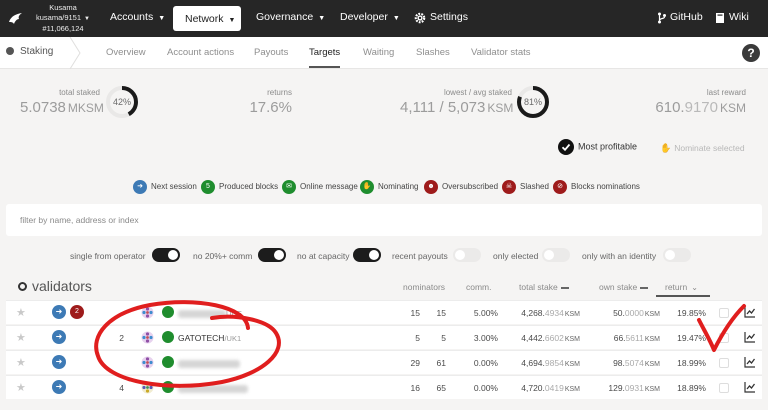 The height and width of the screenshot is (410, 768). What do you see at coordinates (75, 53) in the screenshot?
I see `breadcrumb-separator-icon` at bounding box center [75, 53].